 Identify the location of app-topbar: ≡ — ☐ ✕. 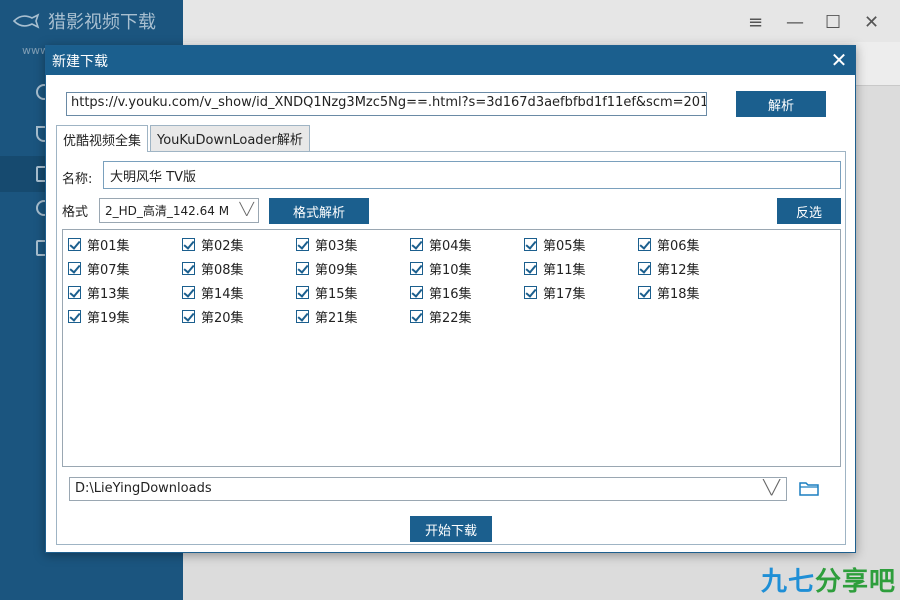
(541, 21).